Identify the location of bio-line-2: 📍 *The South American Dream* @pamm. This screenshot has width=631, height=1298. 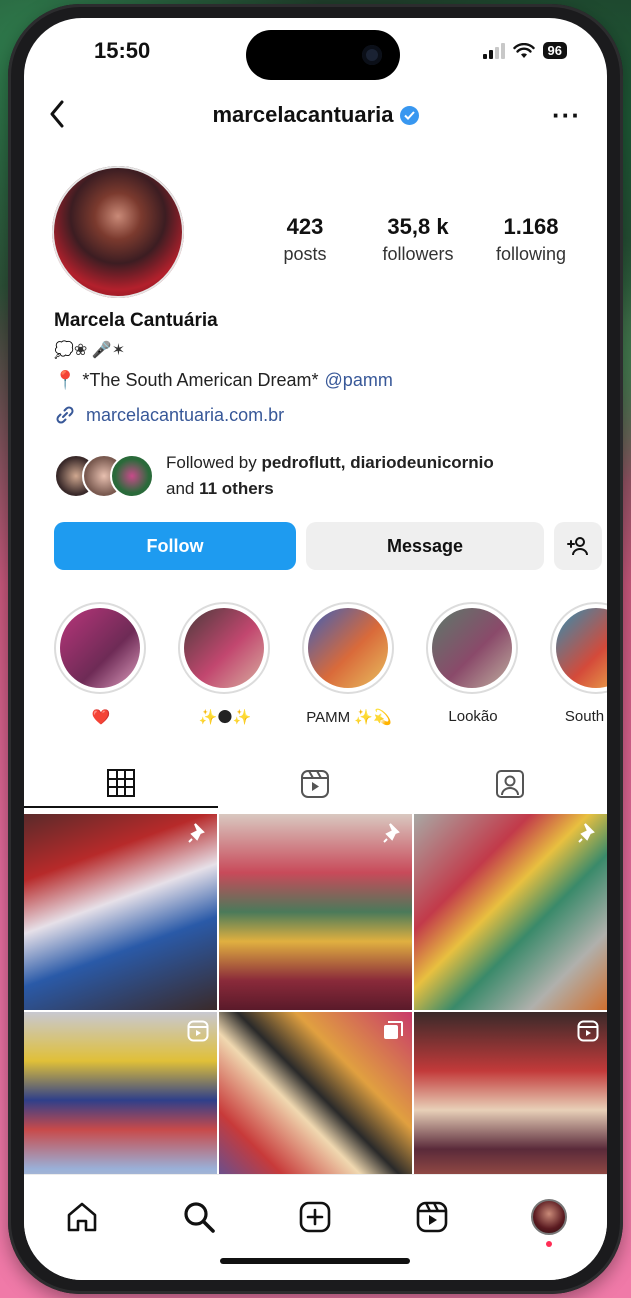
(223, 380).